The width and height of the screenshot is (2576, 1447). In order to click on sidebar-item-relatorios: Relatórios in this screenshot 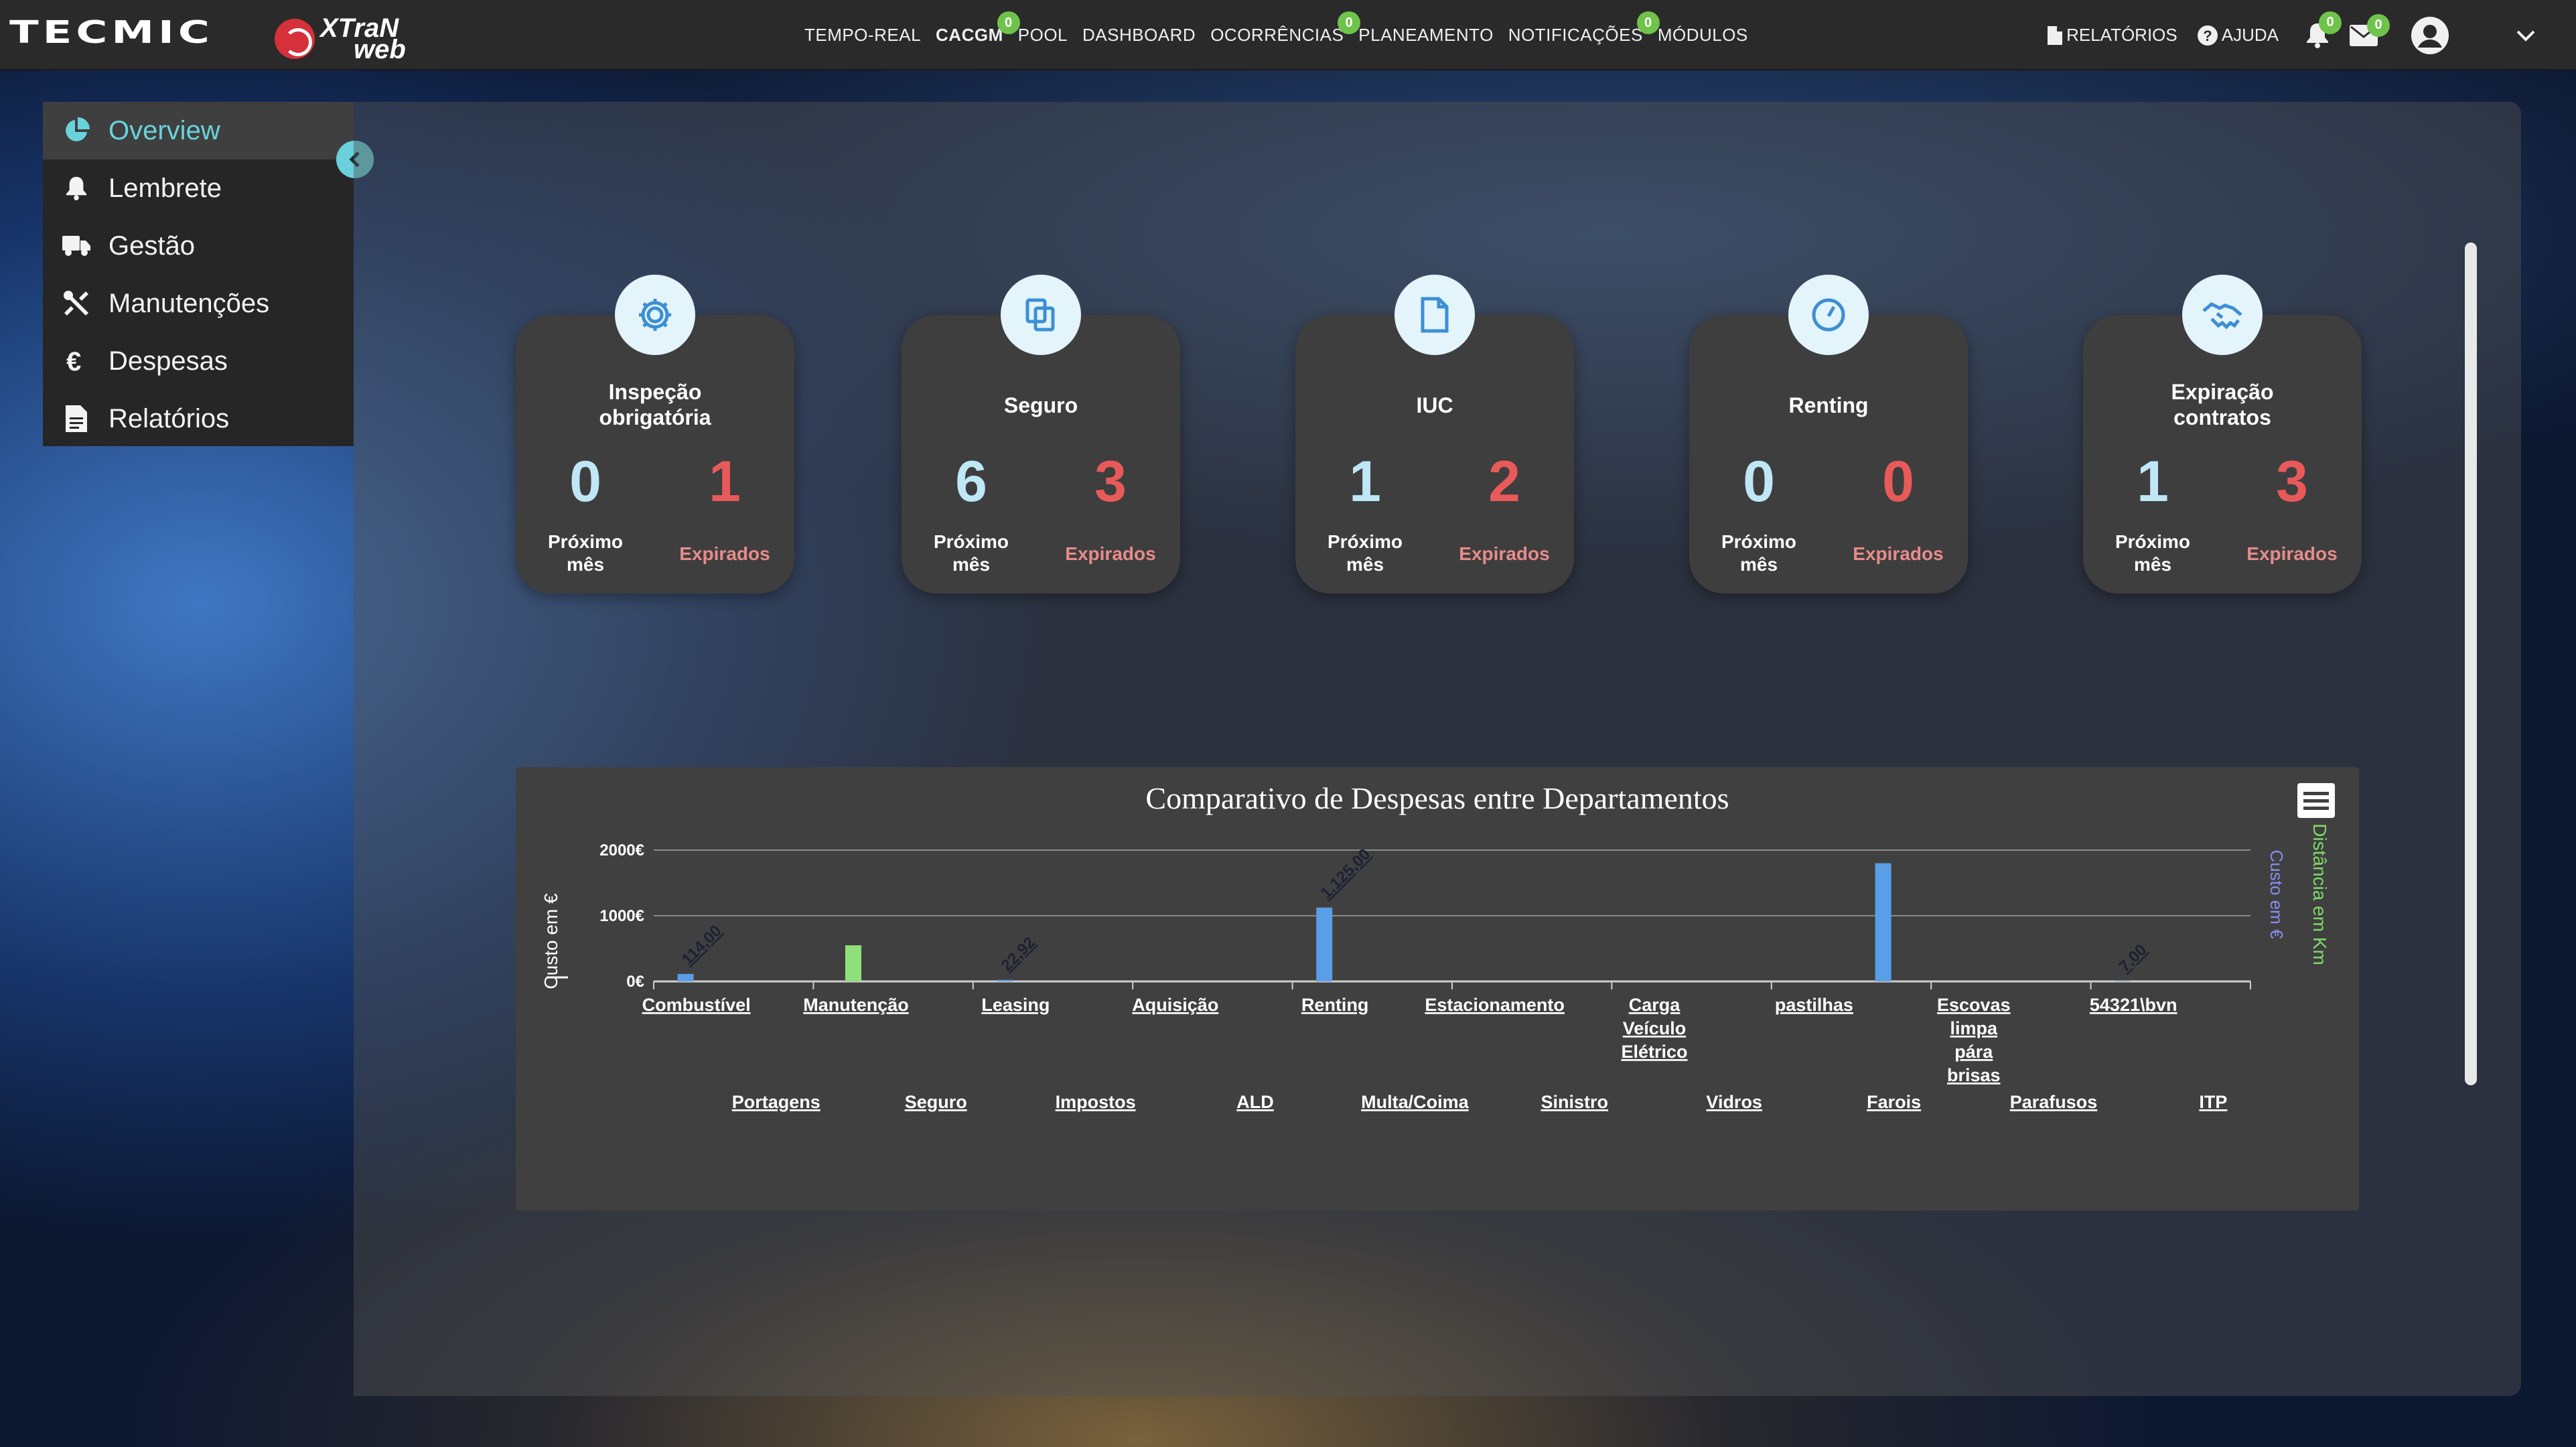, I will do `click(198, 418)`.